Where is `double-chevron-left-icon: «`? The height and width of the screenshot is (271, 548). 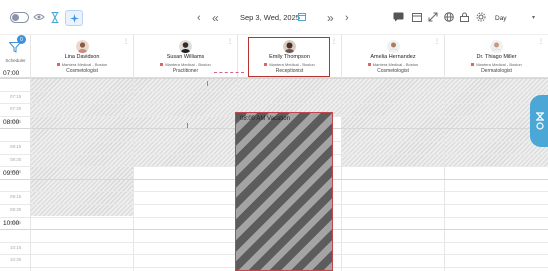 double-chevron-left-icon: « is located at coordinates (215, 18).